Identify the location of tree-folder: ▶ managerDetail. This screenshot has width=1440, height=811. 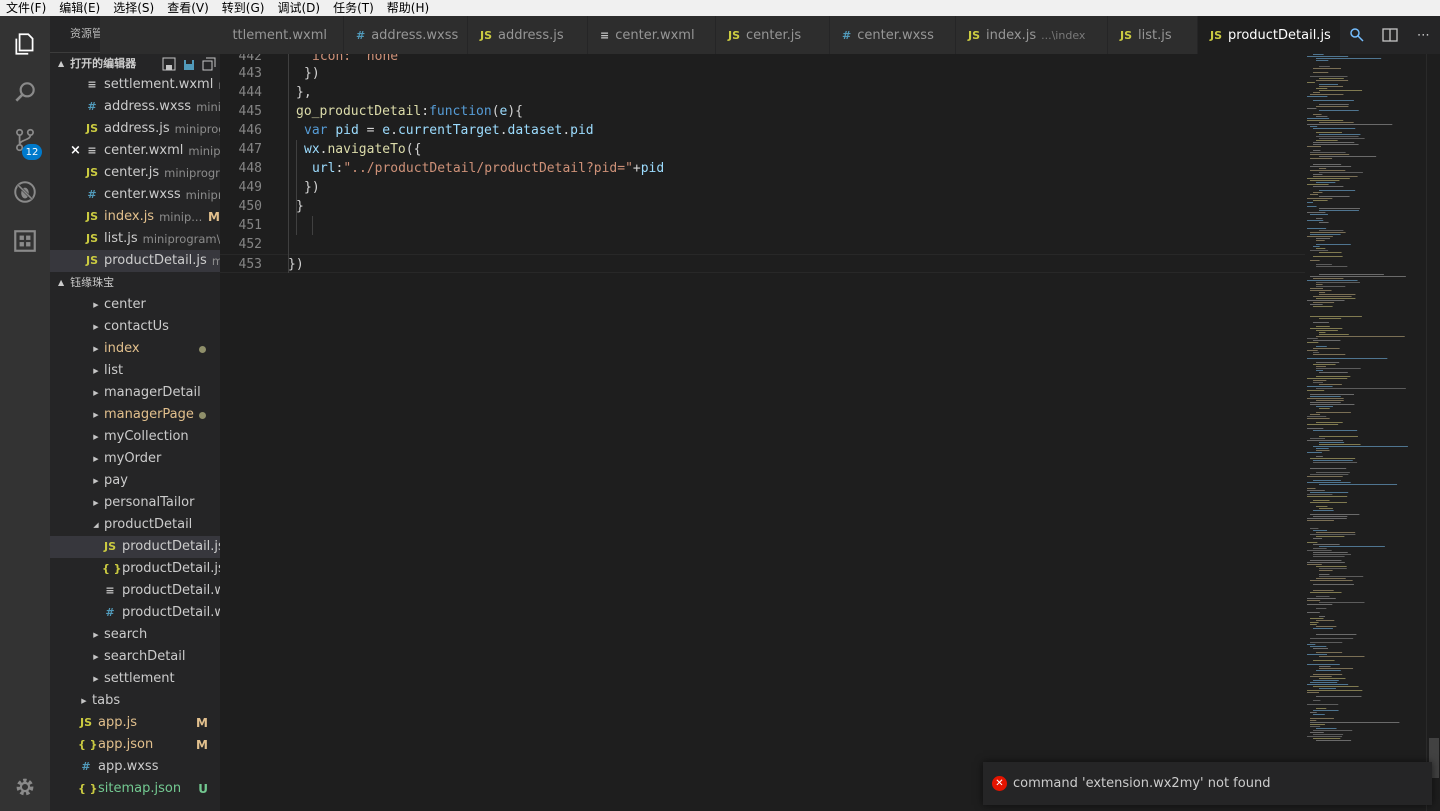
(135, 393).